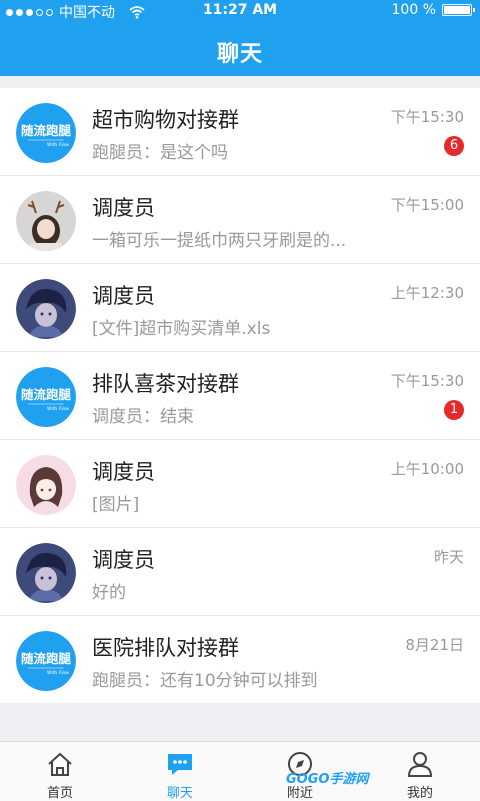 Image resolution: width=480 pixels, height=801 pixels. Describe the element at coordinates (59, 793) in the screenshot. I see `tab-label: 首页` at that location.